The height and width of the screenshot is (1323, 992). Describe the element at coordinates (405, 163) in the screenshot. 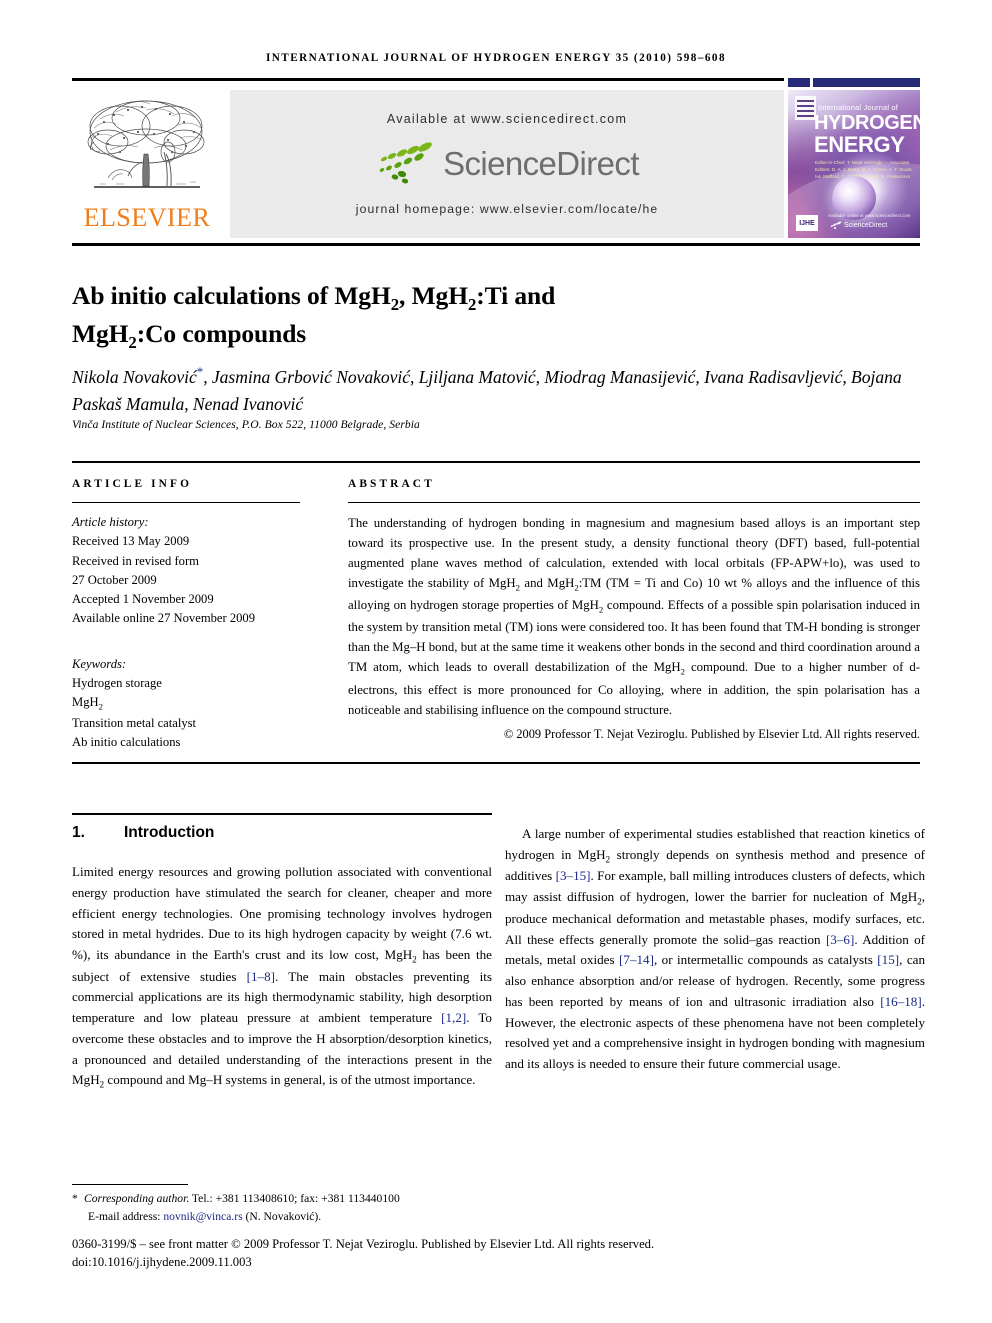

I see `sciencedirect-leaf-icon` at that location.